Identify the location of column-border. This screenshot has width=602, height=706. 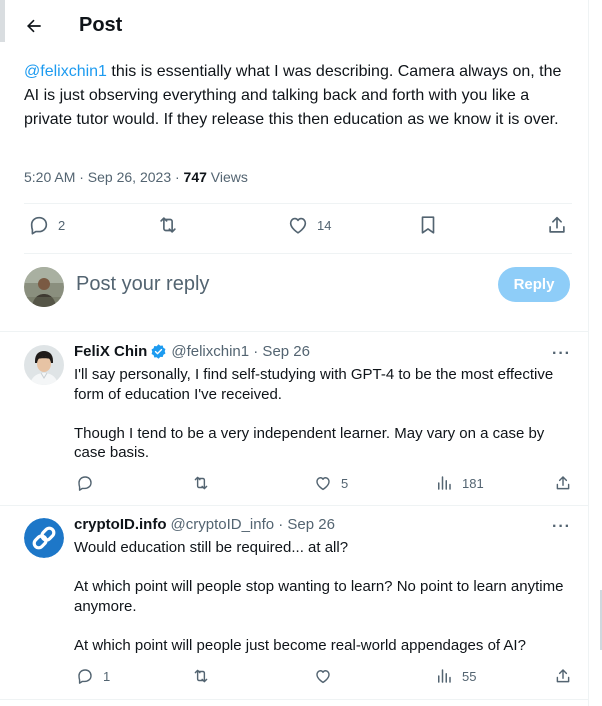
(588, 353).